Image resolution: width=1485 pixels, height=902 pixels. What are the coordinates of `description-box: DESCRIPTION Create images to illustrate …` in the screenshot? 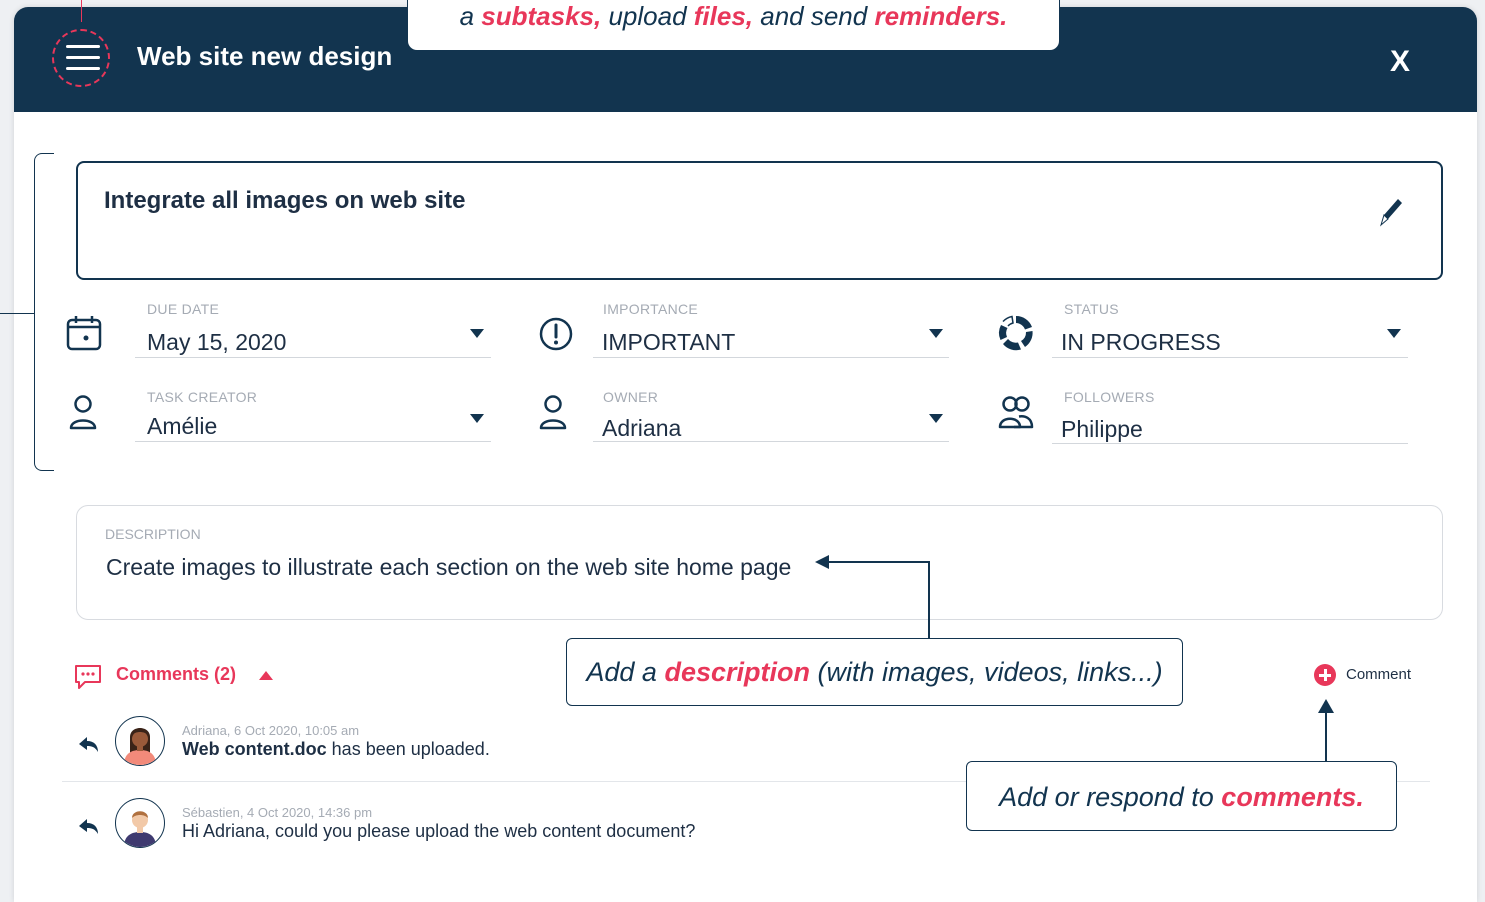 It's located at (759, 562).